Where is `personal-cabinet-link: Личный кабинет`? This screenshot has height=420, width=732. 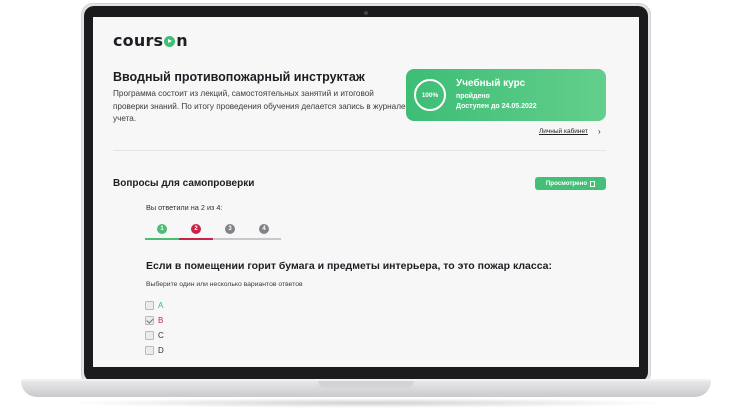 personal-cabinet-link: Личный кабинет is located at coordinates (563, 131).